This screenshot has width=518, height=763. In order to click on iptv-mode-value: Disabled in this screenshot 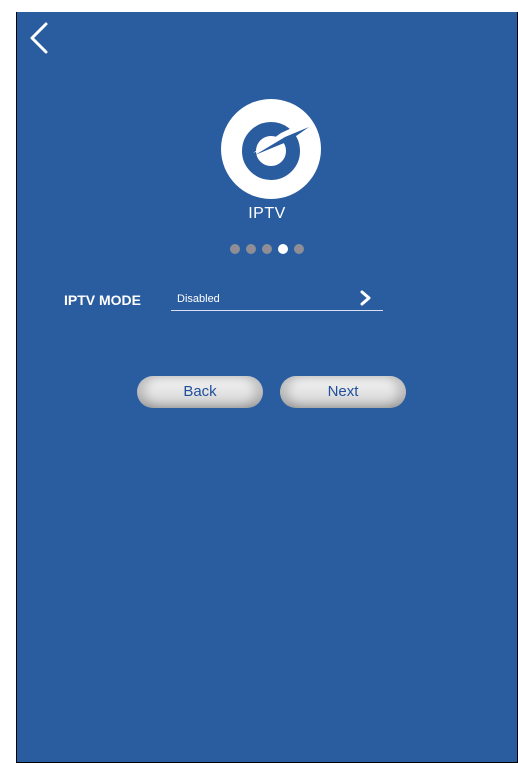, I will do `click(198, 299)`.